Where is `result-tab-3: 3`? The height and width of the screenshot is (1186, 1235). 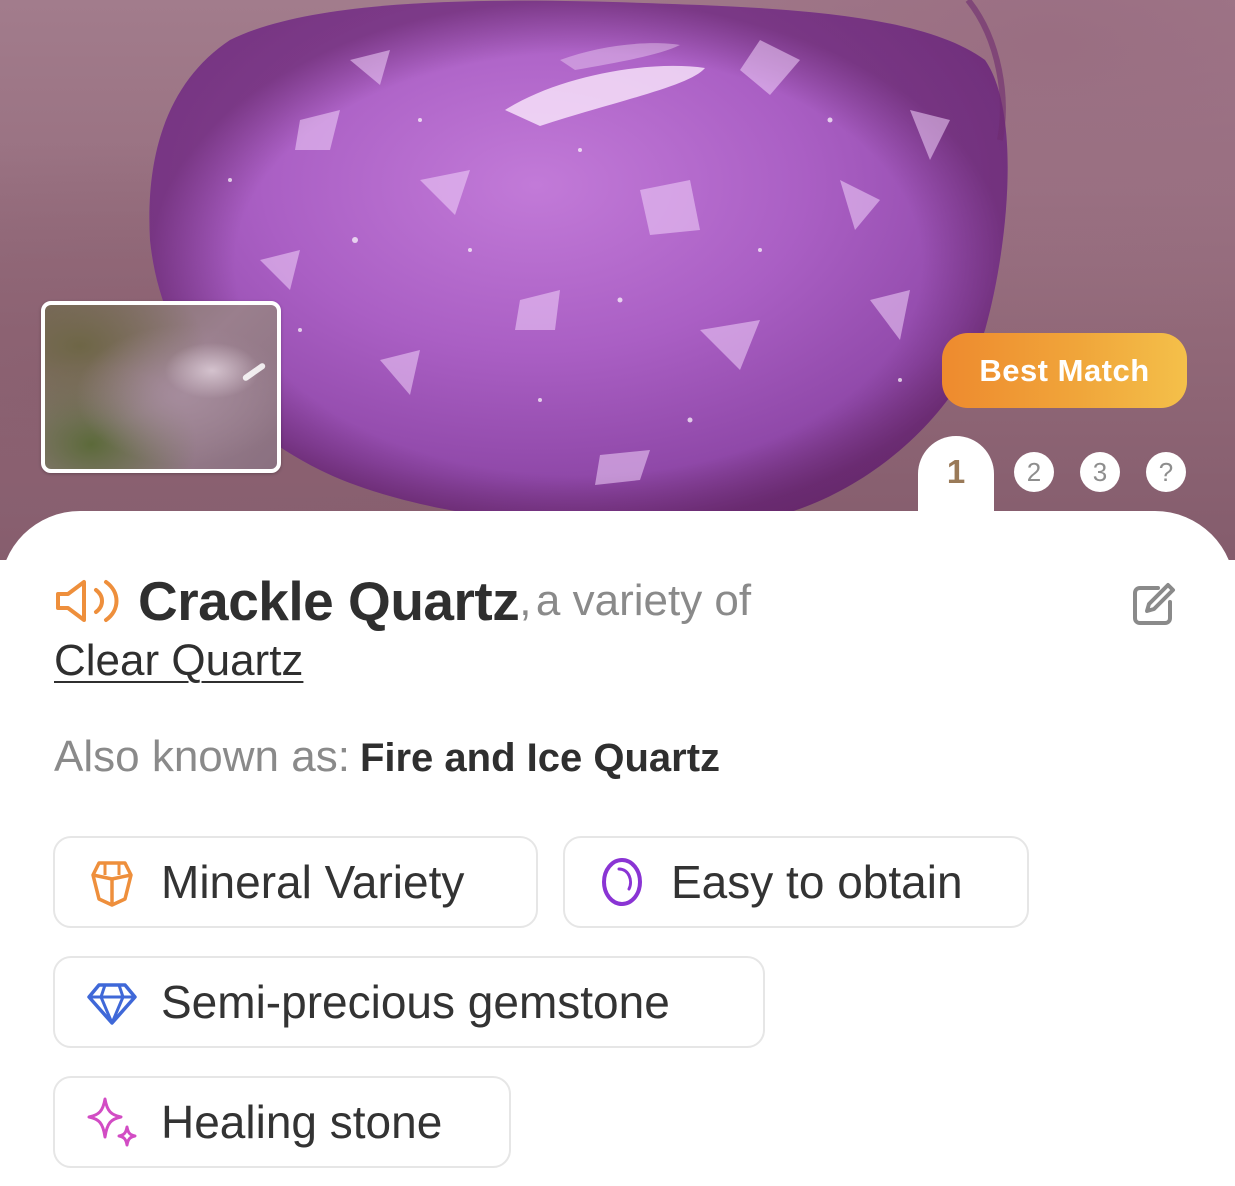
result-tab-3: 3 is located at coordinates (1100, 472).